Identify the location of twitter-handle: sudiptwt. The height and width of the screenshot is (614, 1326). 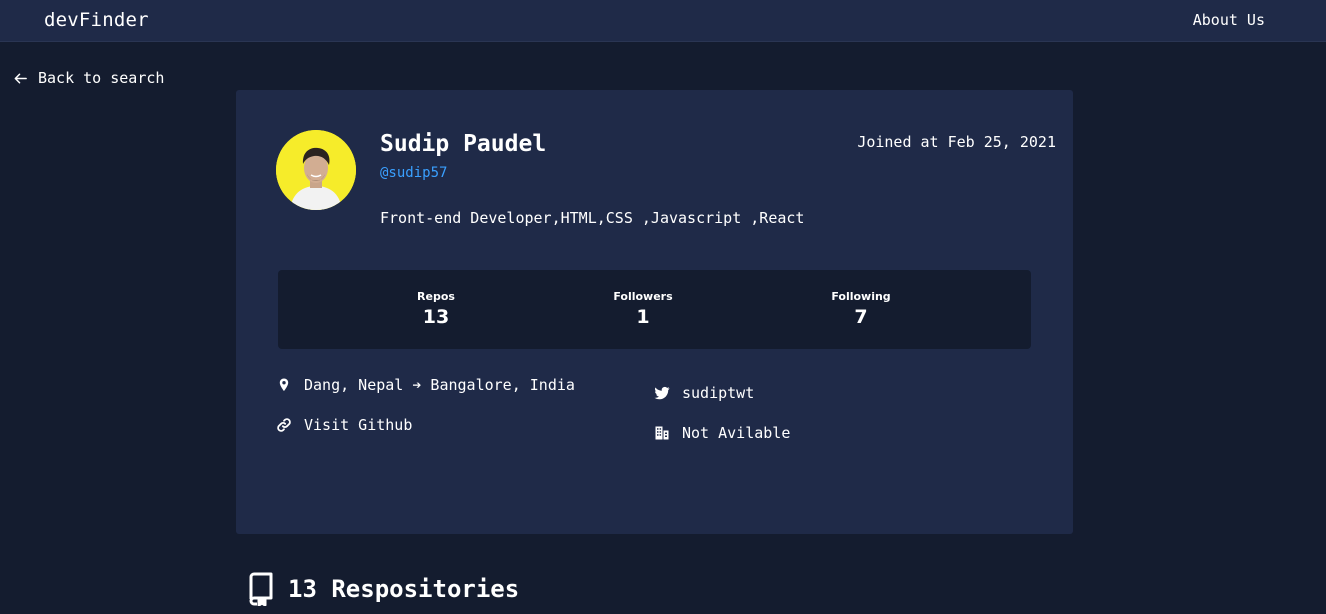
(718, 393).